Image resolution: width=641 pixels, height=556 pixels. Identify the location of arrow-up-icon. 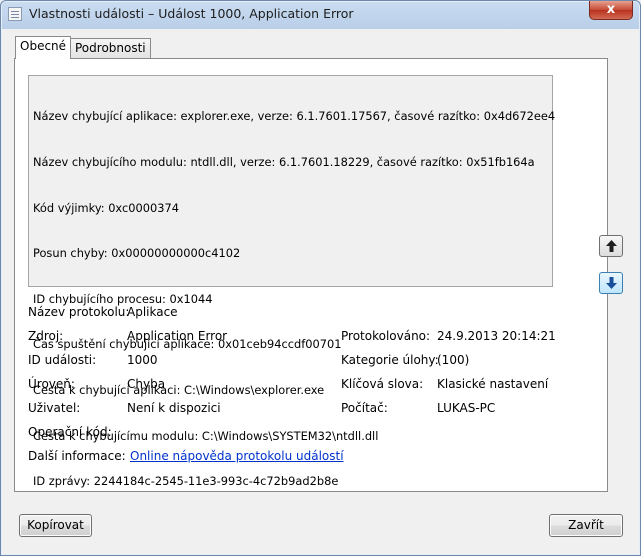
(611, 246).